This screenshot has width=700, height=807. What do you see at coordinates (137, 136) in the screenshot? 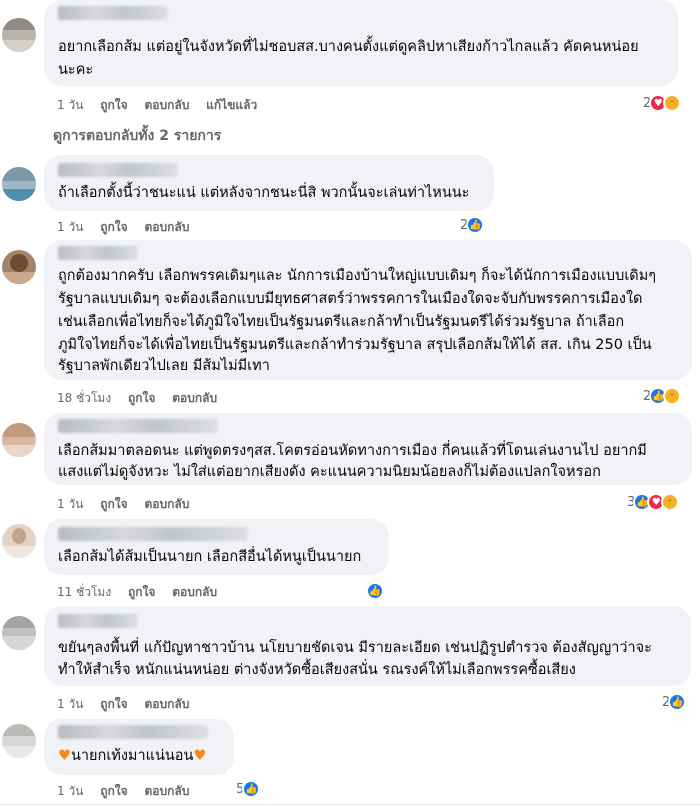
I see `view-replies-link: ดูการตอบกลับทั้ง 2 รายการ` at bounding box center [137, 136].